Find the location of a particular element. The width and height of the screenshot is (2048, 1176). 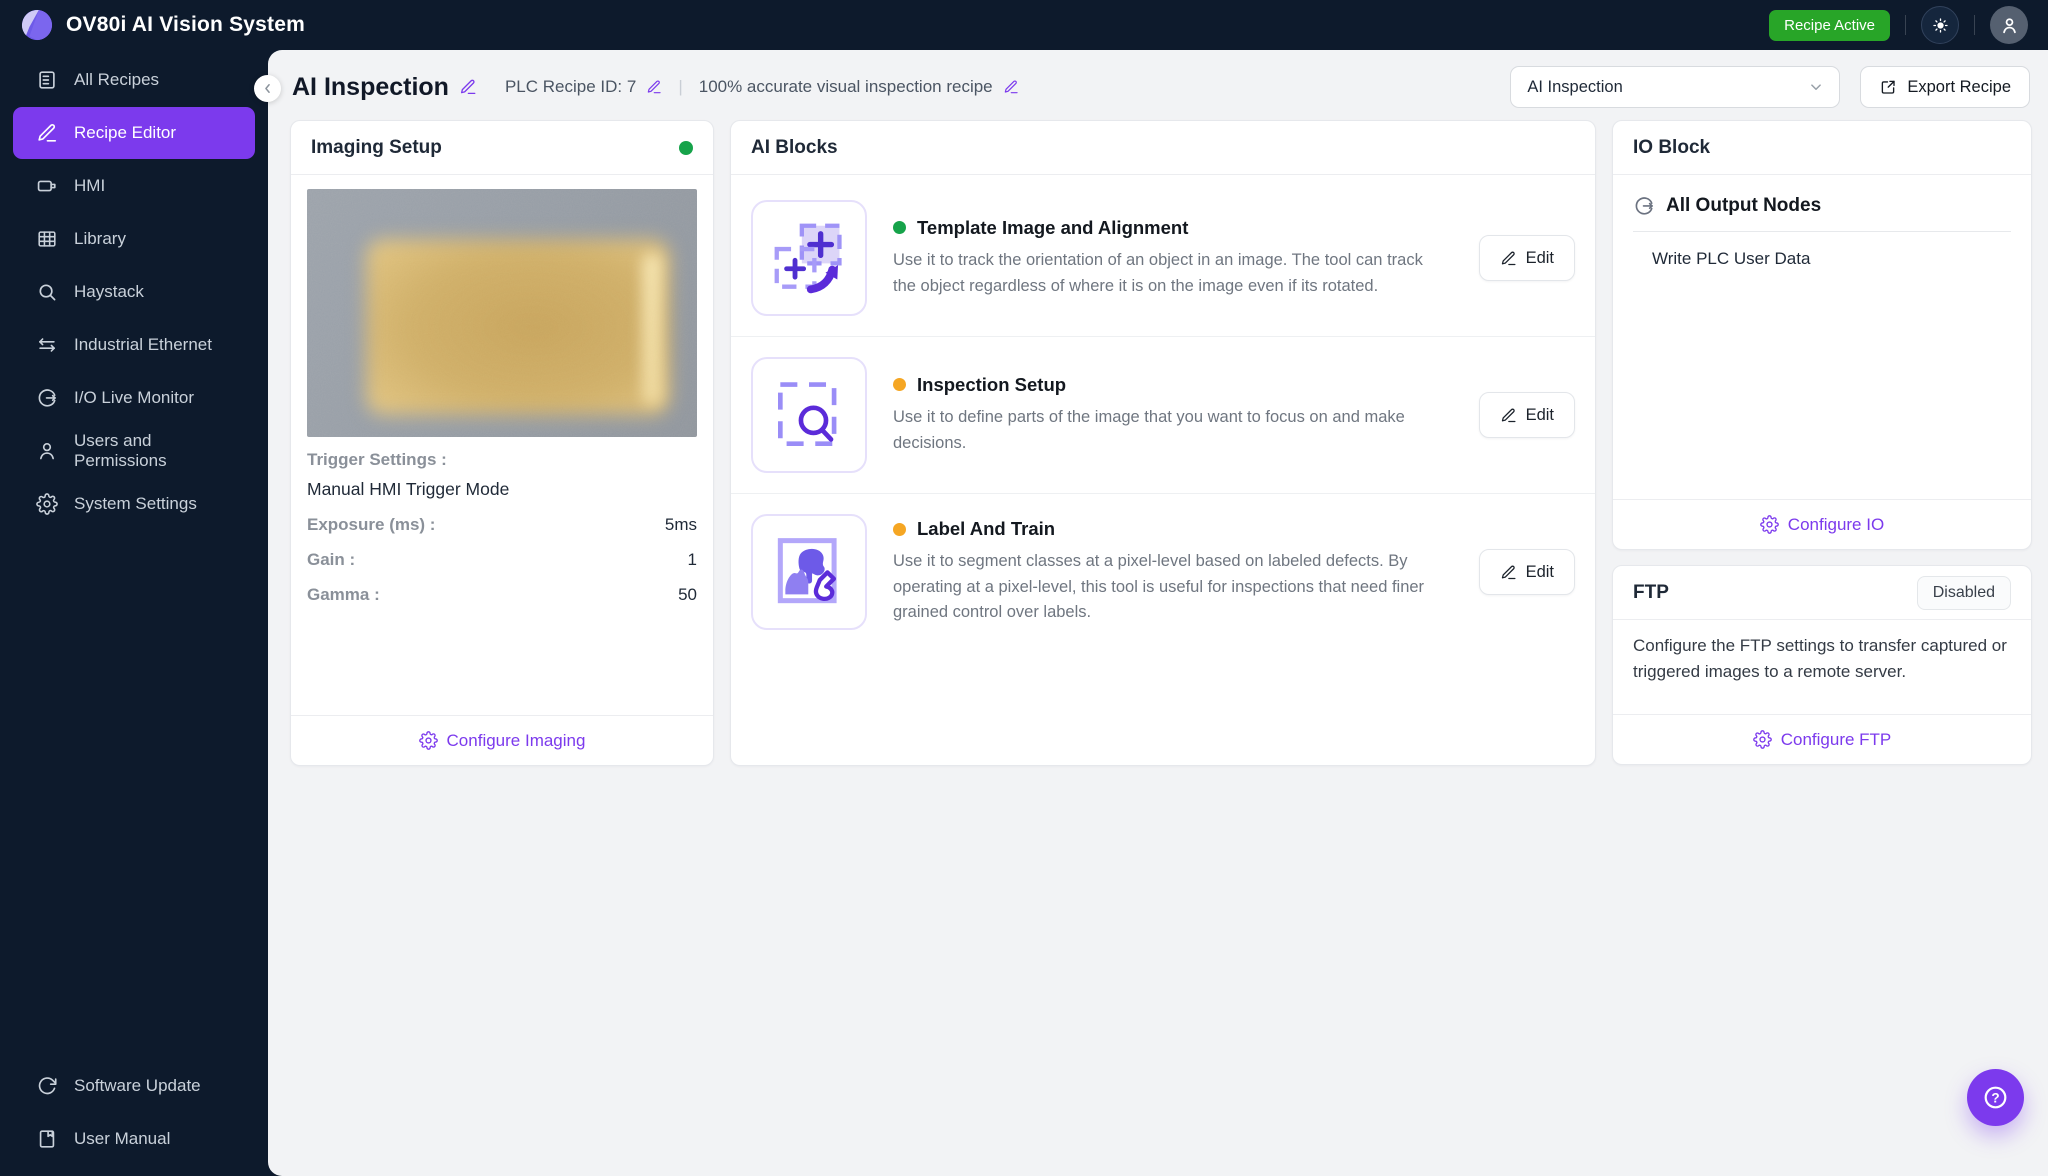

configure-imaging-link: Configure Imaging is located at coordinates (502, 740).